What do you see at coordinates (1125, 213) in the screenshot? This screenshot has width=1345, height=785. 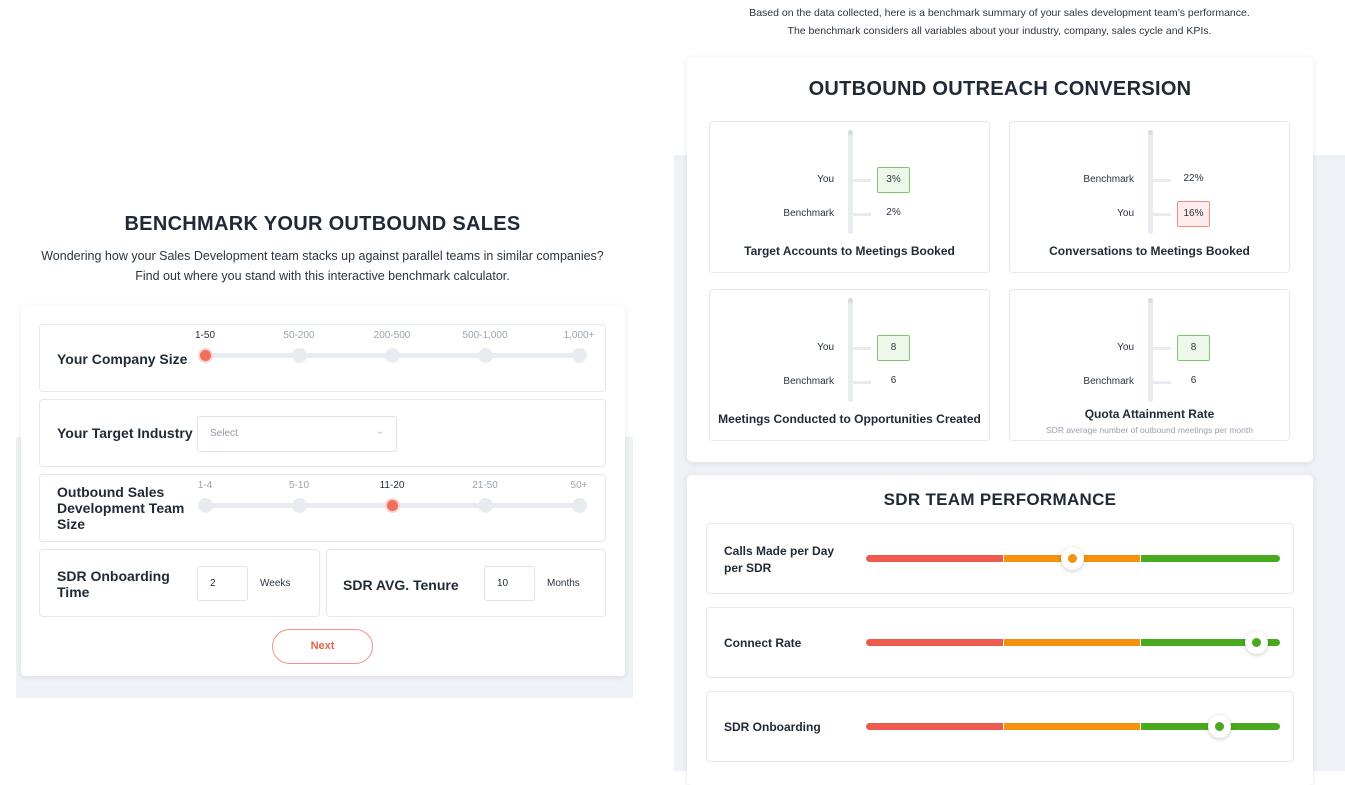 I see `metric-bottom-label: You` at bounding box center [1125, 213].